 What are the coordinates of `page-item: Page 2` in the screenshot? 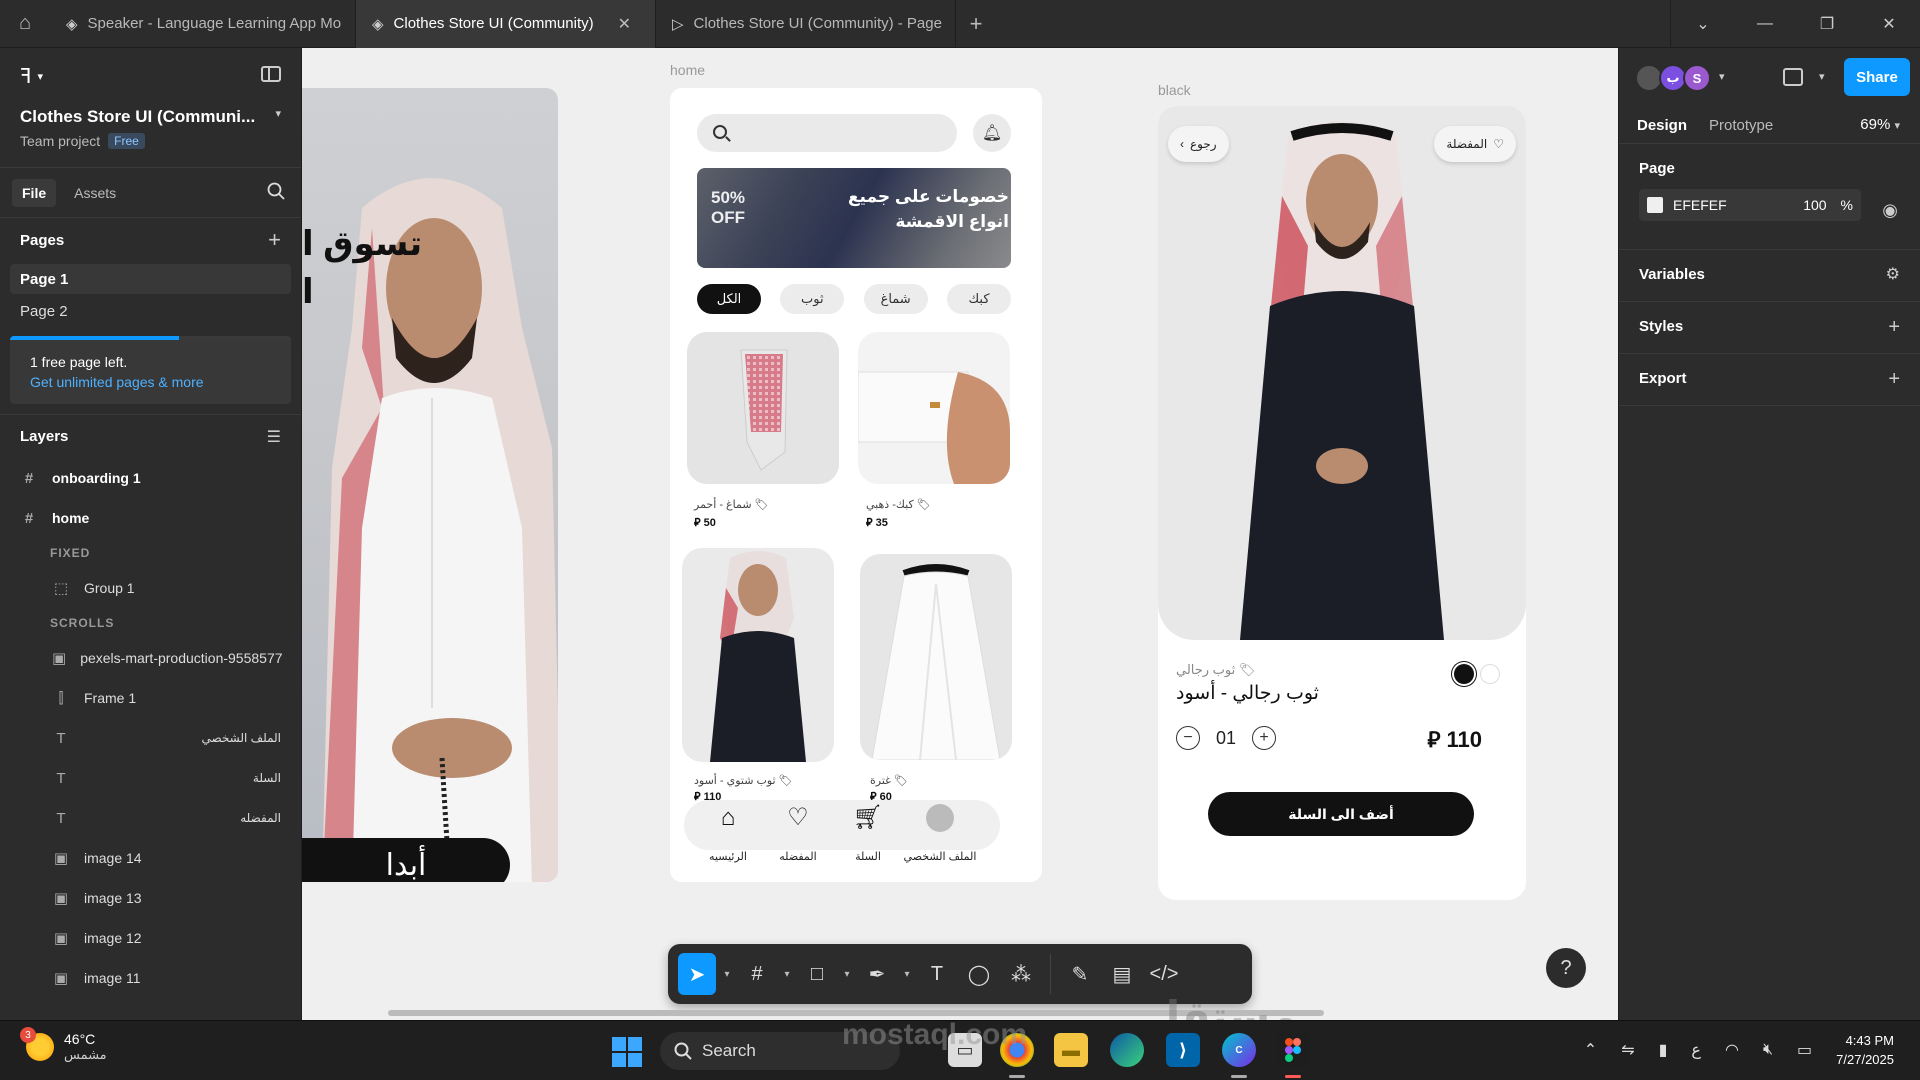 It's located at (150, 311).